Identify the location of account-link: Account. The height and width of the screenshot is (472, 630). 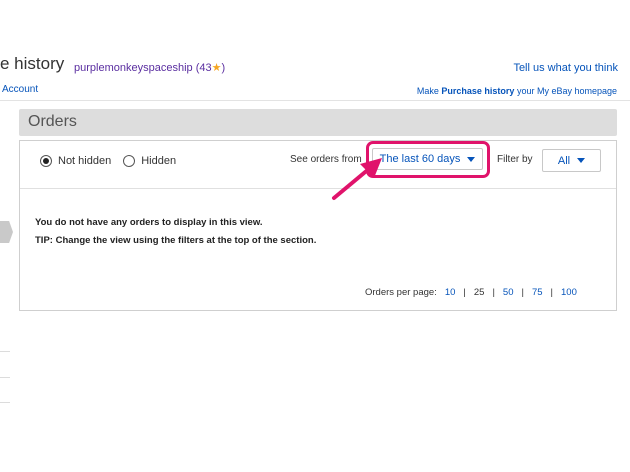
(20, 89).